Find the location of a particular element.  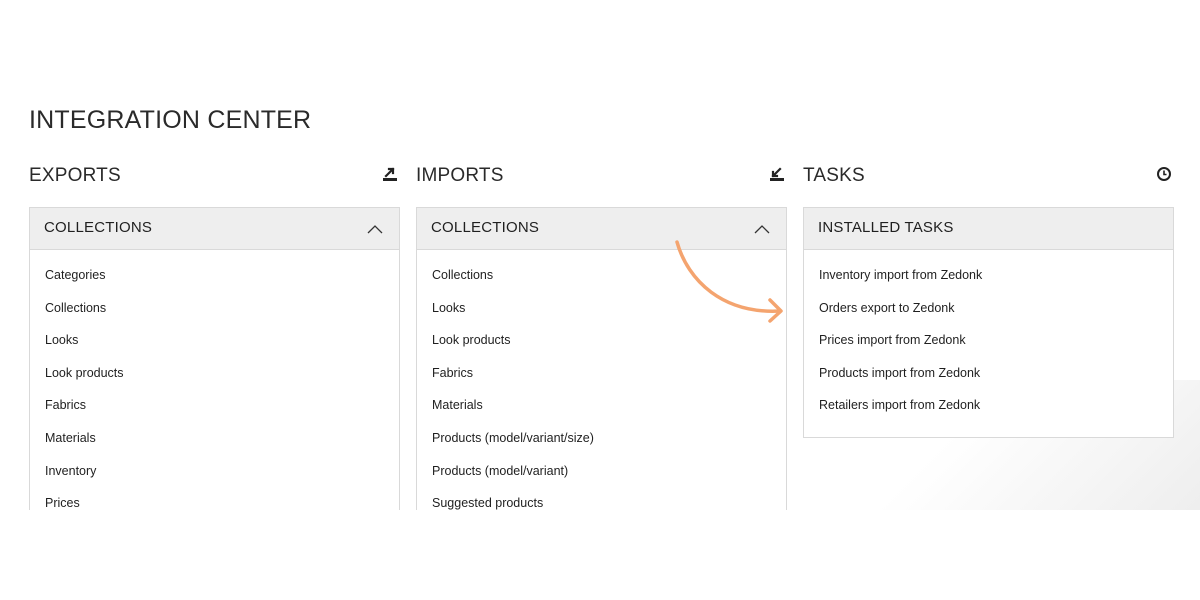

list-item: Collections is located at coordinates (214, 316).